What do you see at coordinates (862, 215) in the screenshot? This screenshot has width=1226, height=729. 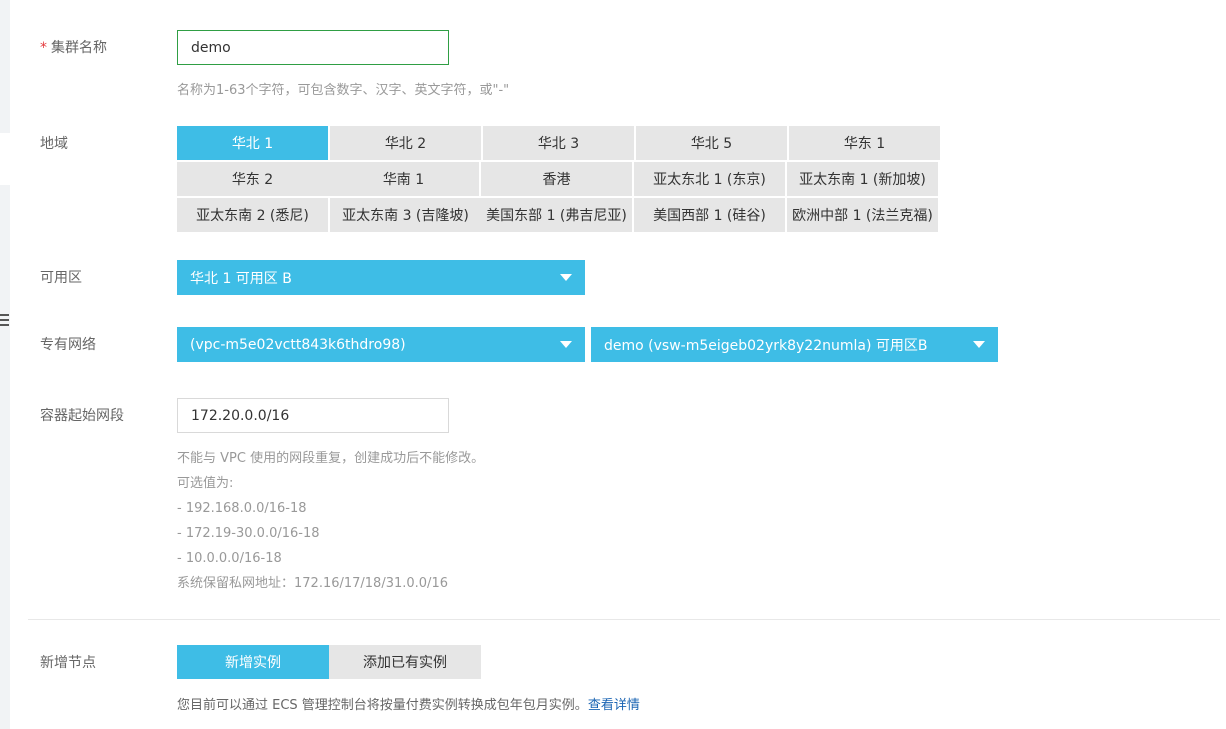 I see `region-option: 欧洲中部 1 (法兰克福)` at bounding box center [862, 215].